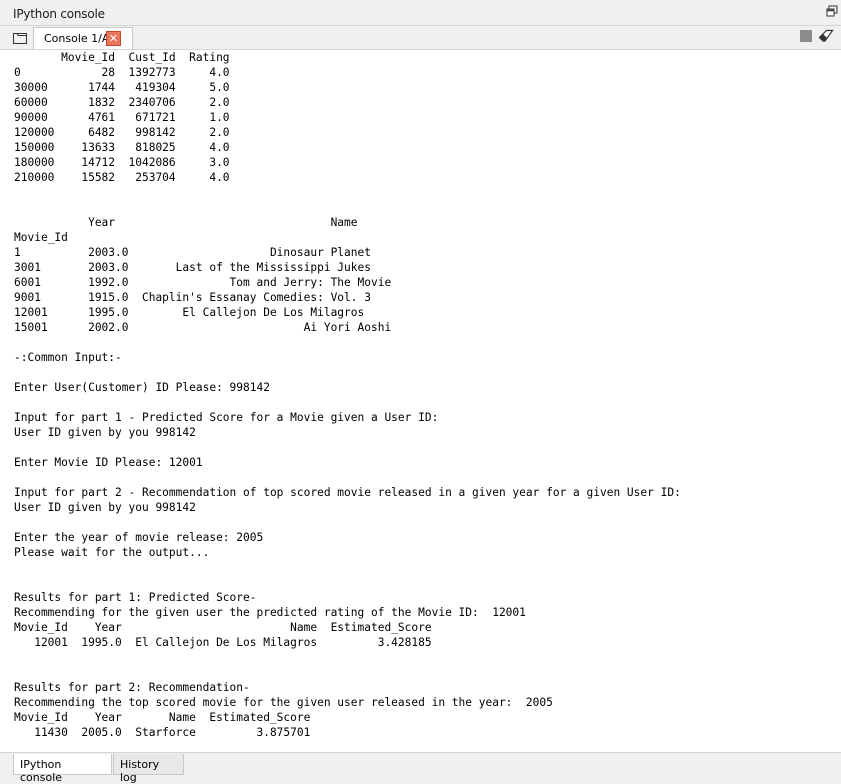 This screenshot has height=784, width=841. What do you see at coordinates (122, 87) in the screenshot?
I see `console-line: 30000 1744 419304 5.0` at bounding box center [122, 87].